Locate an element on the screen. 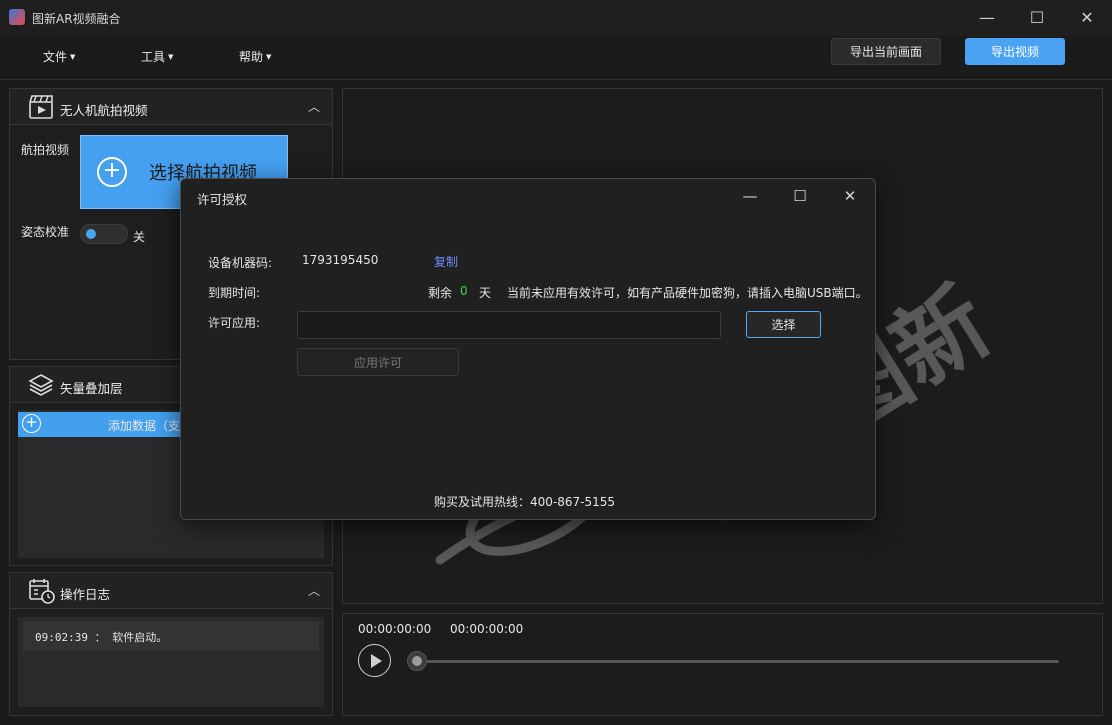 This screenshot has width=1112, height=725. apply-license-button: 应用许可 is located at coordinates (378, 362).